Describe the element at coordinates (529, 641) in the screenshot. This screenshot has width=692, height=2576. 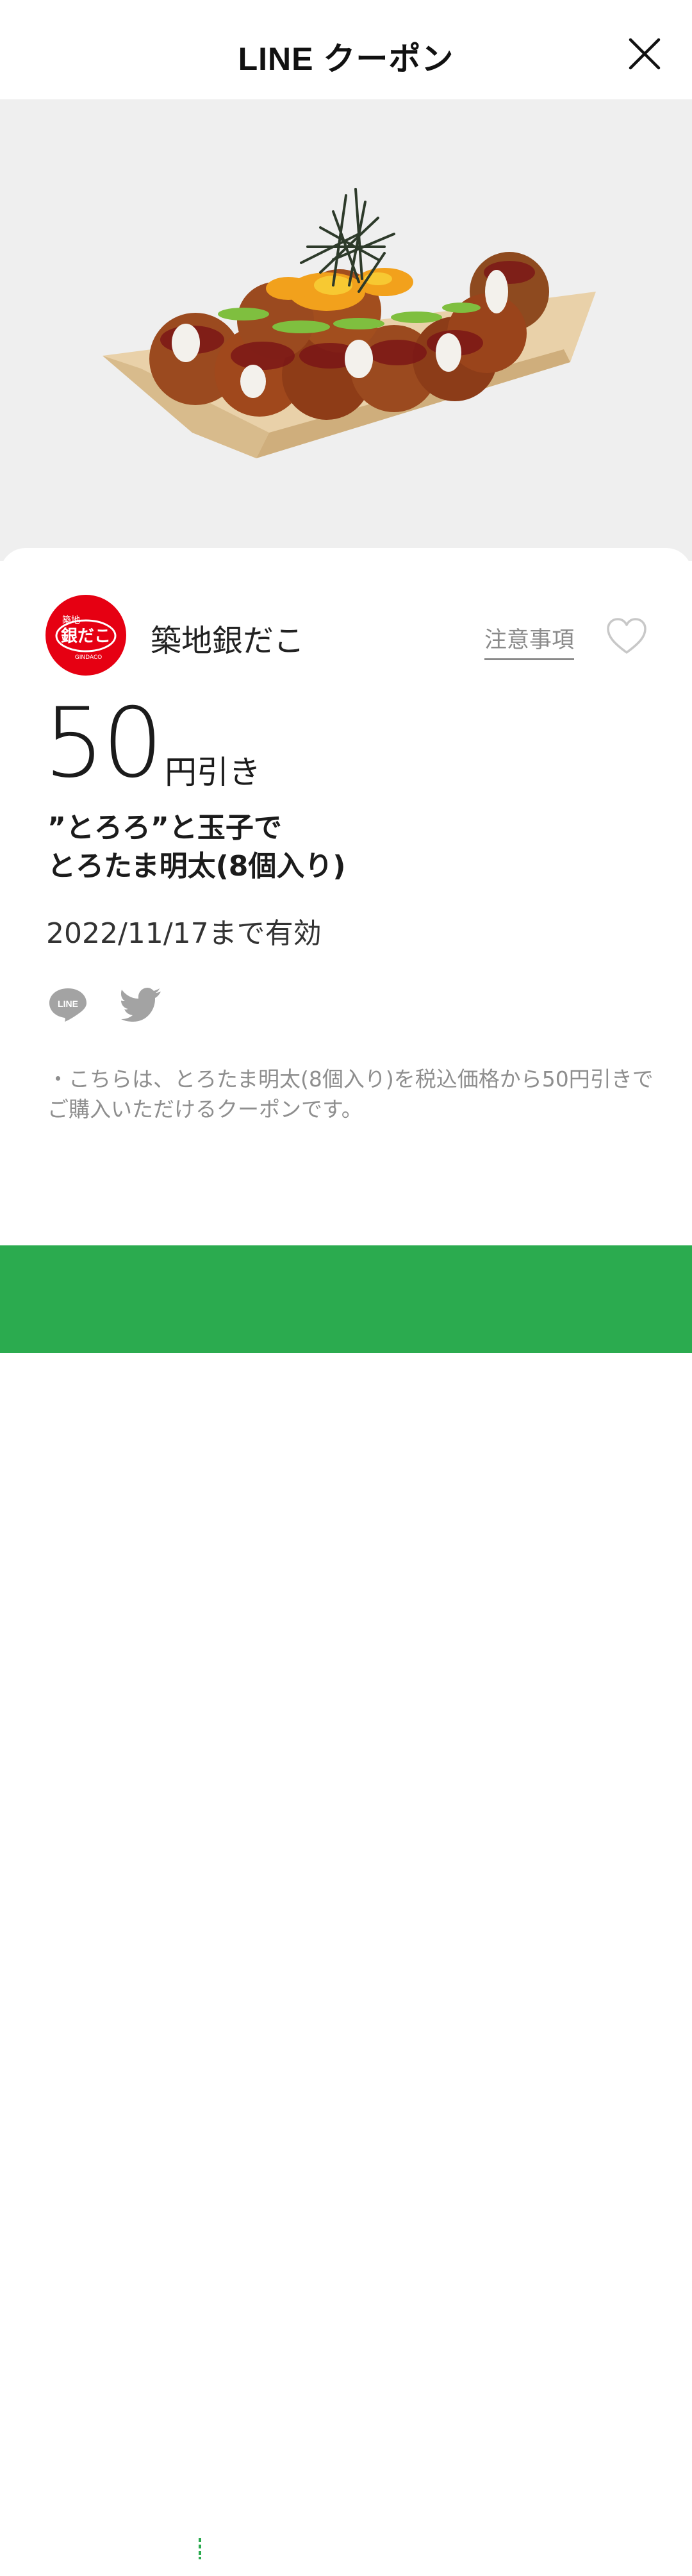
I see `notes-link: 注意事項` at that location.